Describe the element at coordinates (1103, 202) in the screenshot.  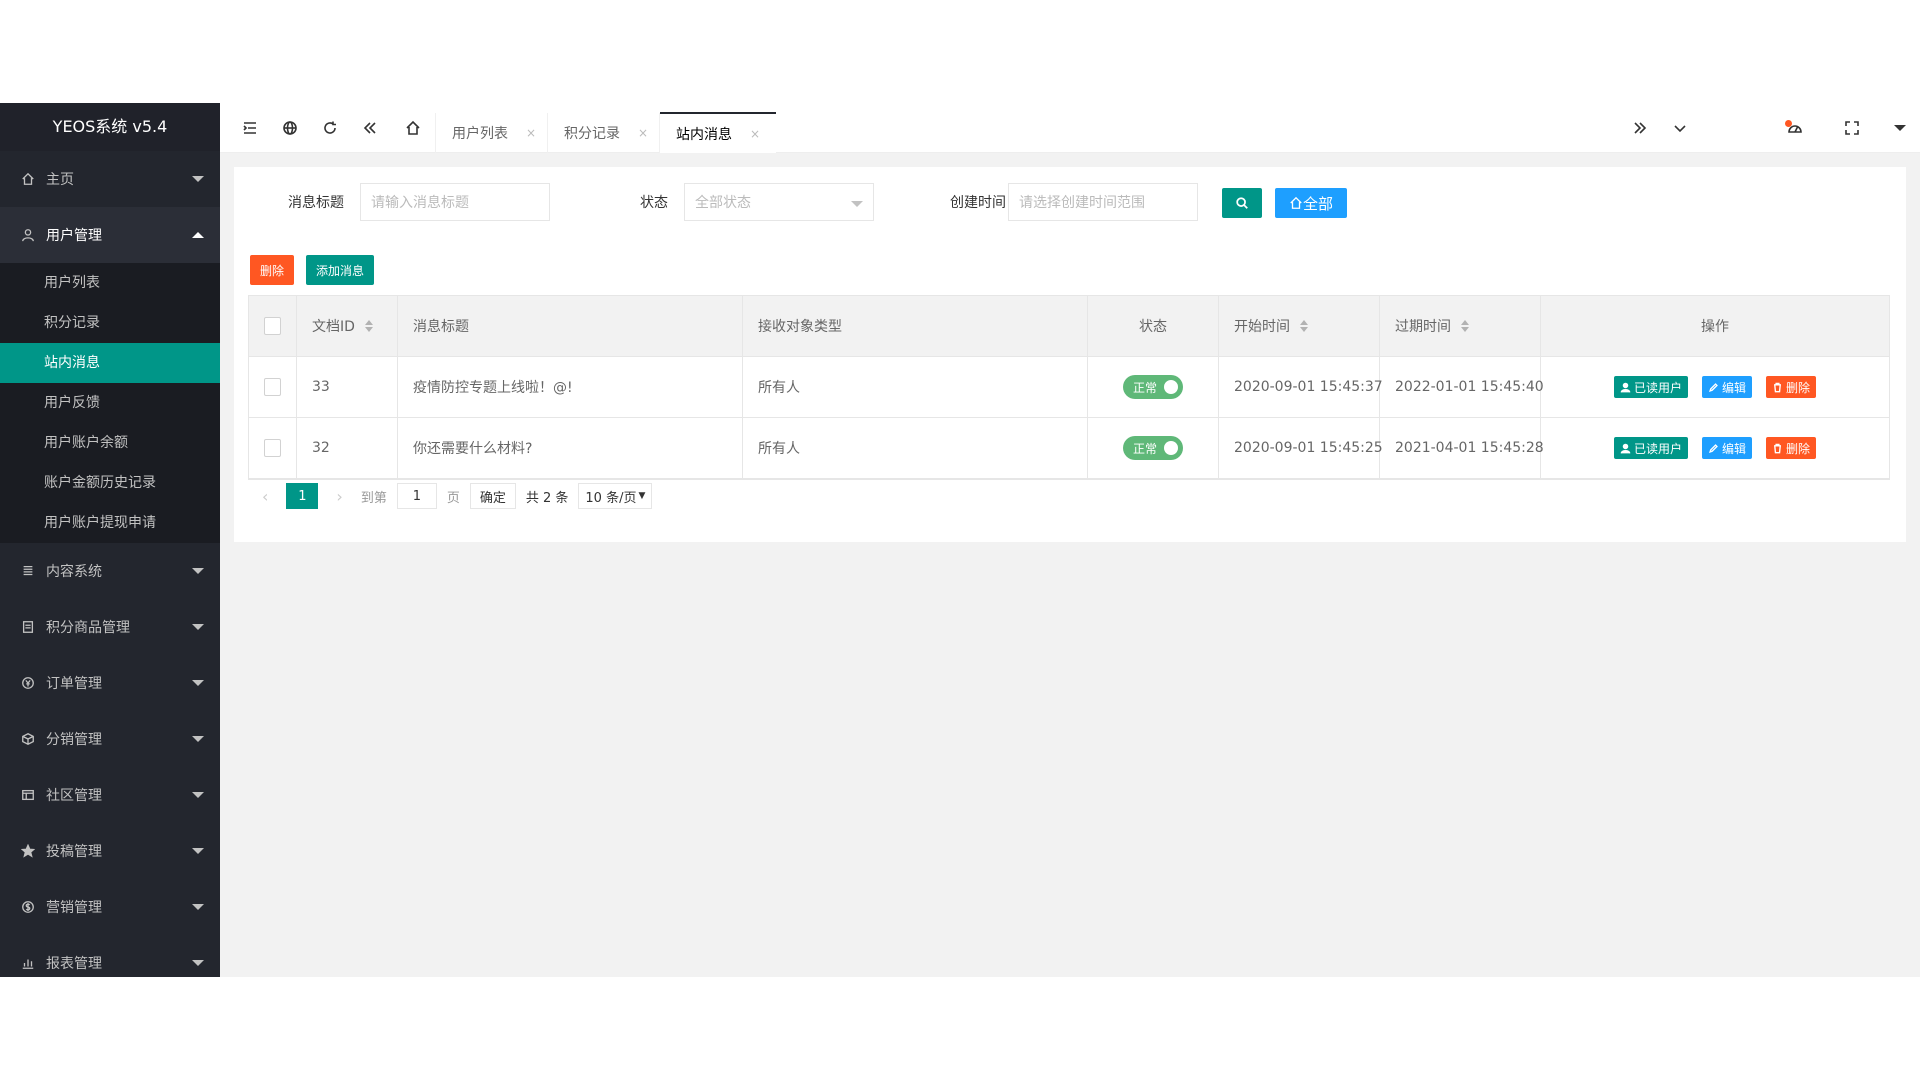
I see `time-range-input: 请选择创建时间范围` at that location.